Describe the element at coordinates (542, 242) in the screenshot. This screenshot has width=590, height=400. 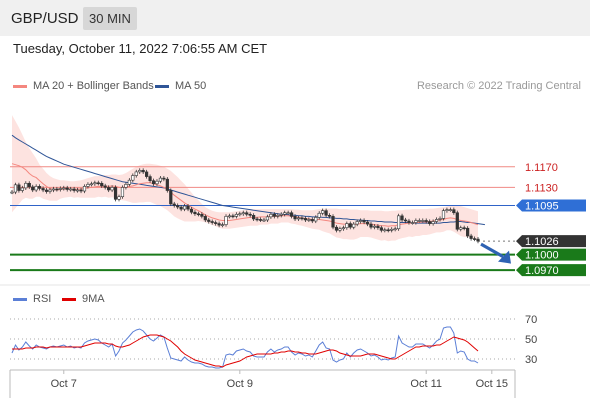
I see `level-label-1.1026: 1.1026` at that location.